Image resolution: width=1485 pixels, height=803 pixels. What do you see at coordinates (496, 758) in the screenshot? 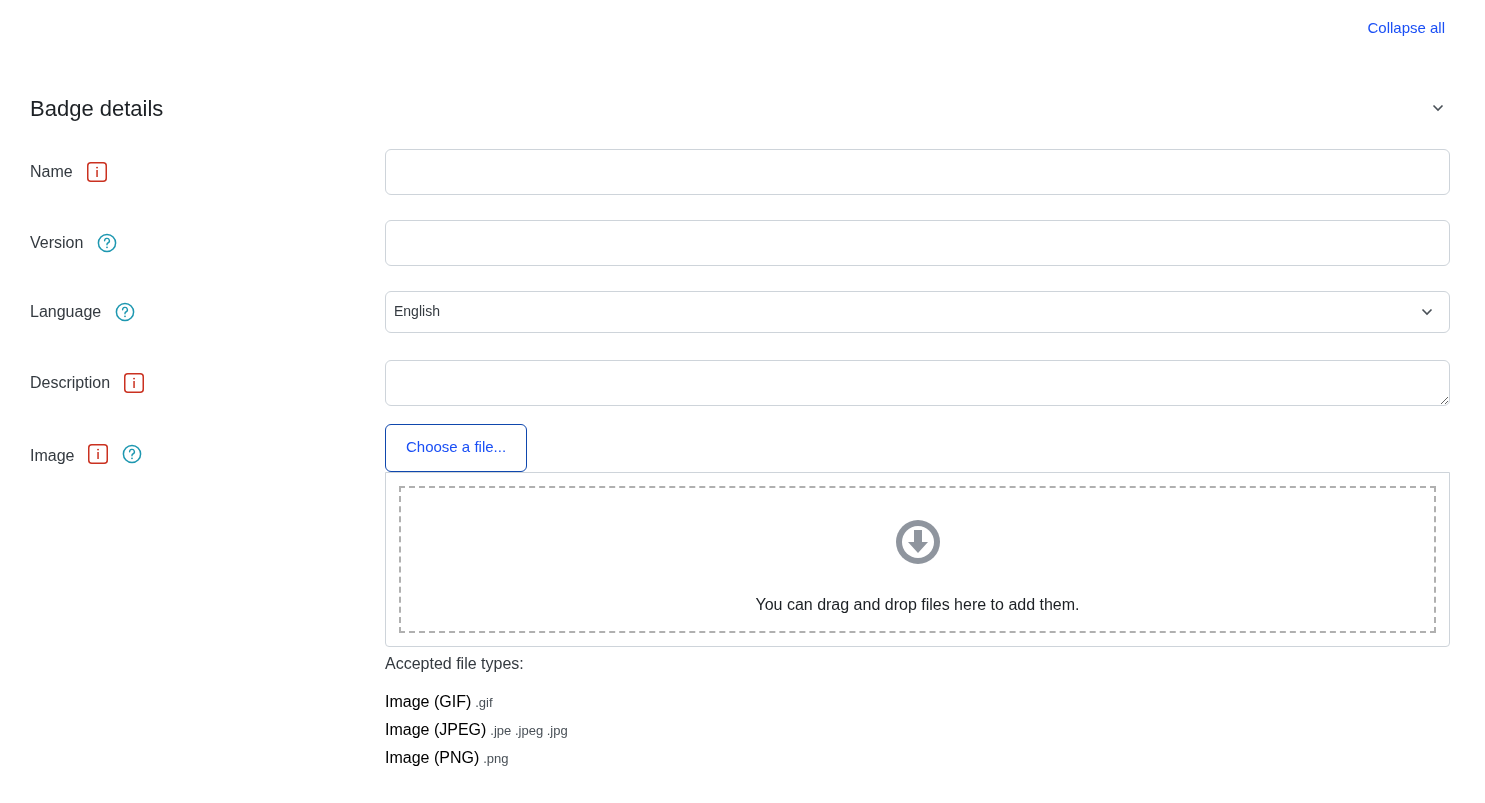
I see `file-extensions: .png` at bounding box center [496, 758].